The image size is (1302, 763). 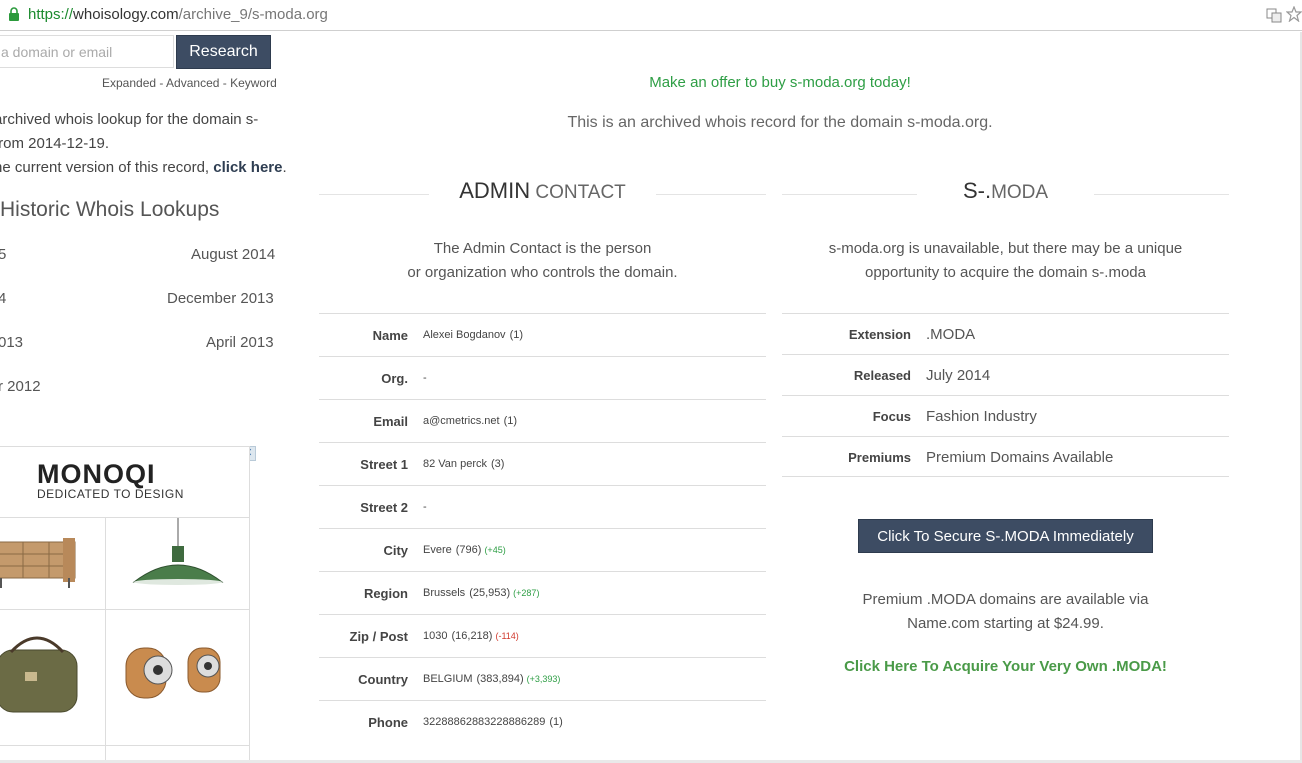 What do you see at coordinates (3, 298) in the screenshot?
I see `history-link: 4` at bounding box center [3, 298].